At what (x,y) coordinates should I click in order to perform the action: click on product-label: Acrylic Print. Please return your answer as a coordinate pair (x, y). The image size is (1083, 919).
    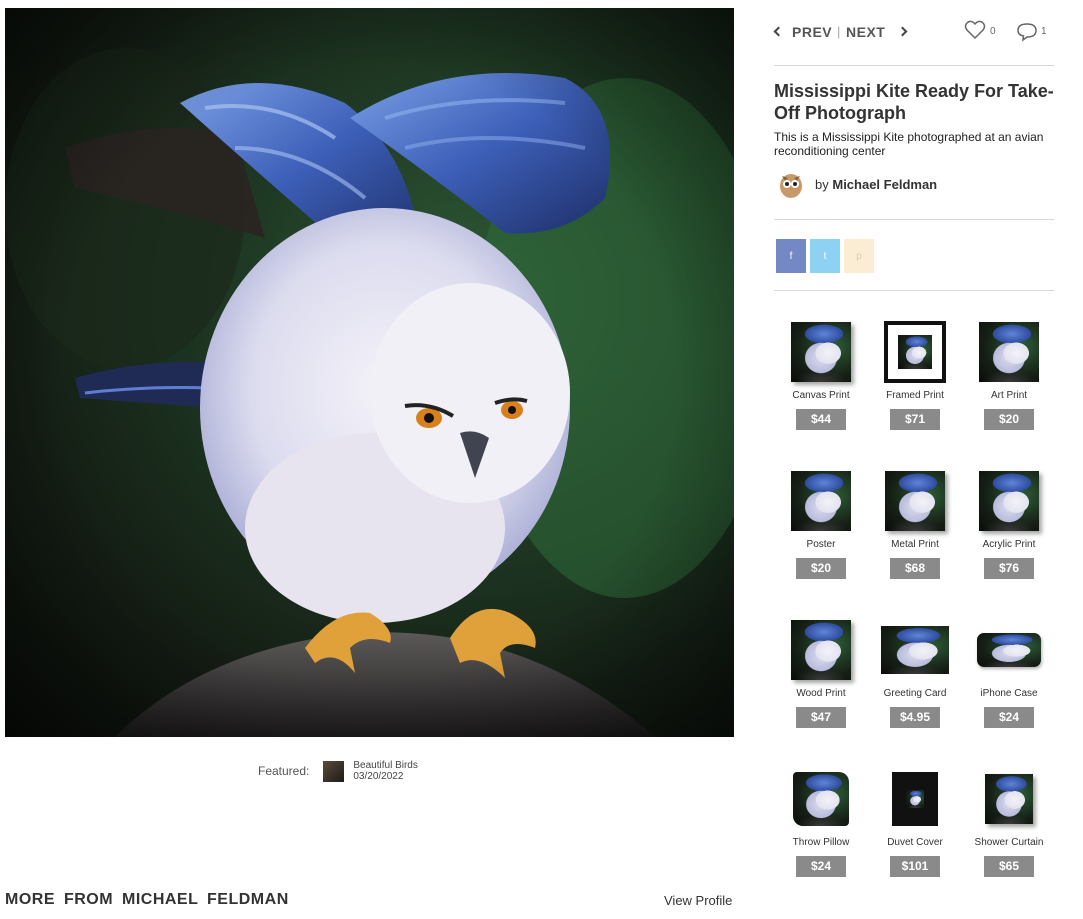
    Looking at the image, I should click on (1009, 545).